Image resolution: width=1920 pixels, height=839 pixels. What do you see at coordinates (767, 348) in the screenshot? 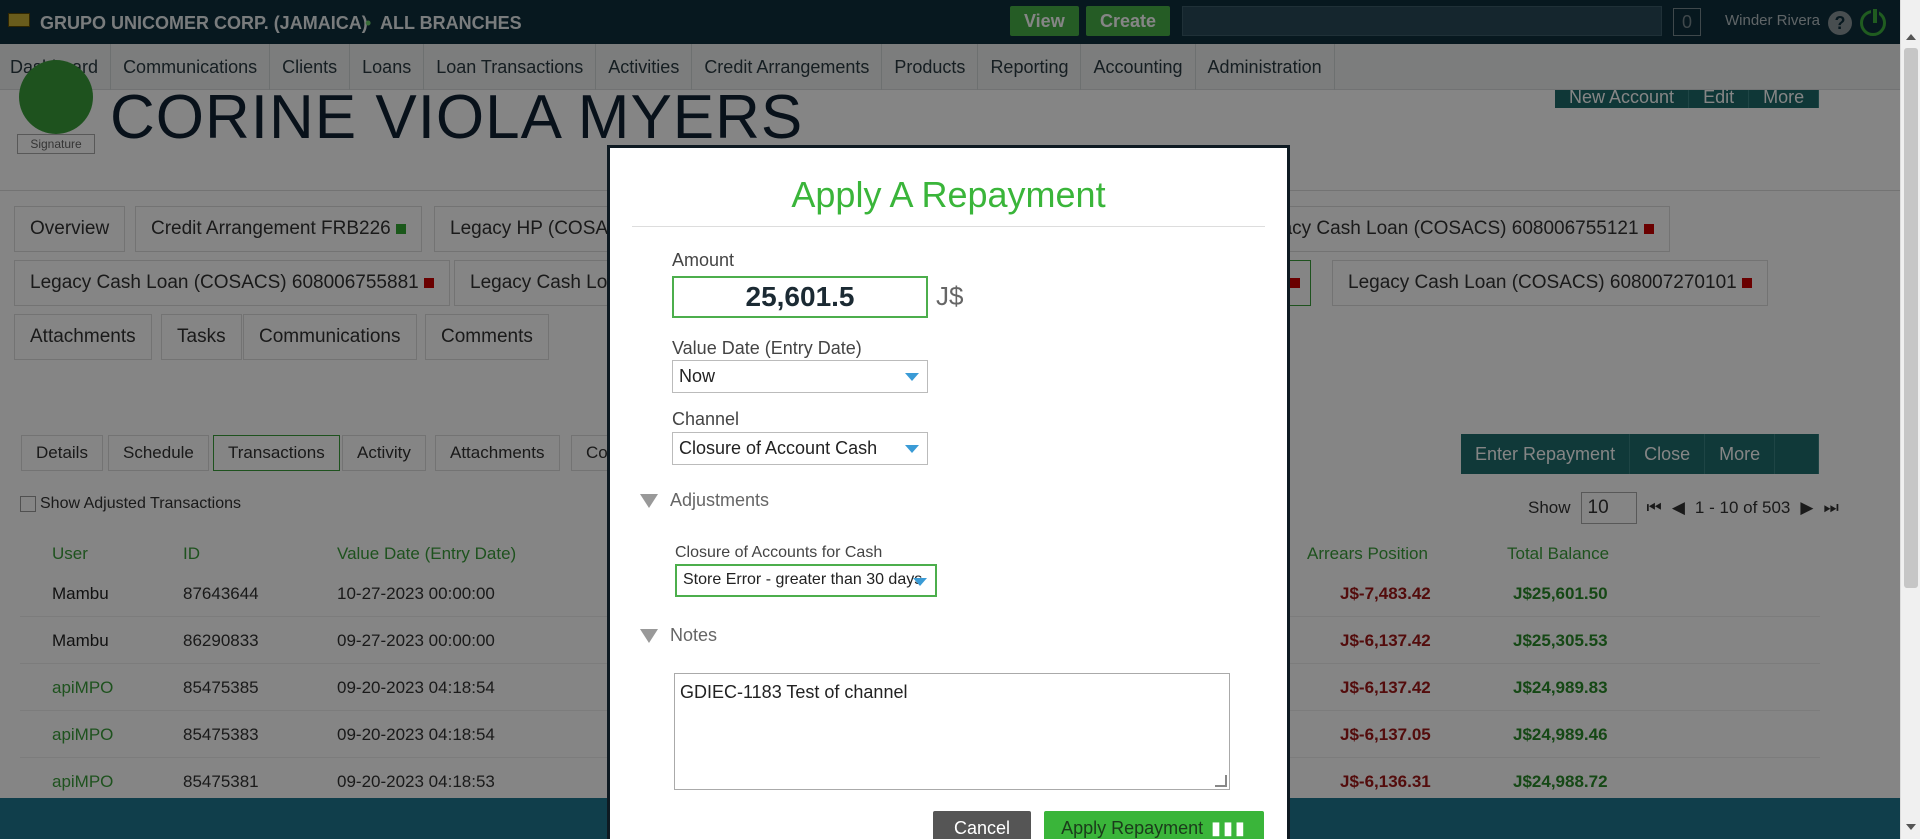
I see `value-date-label: Value Date (Entry Date)` at bounding box center [767, 348].